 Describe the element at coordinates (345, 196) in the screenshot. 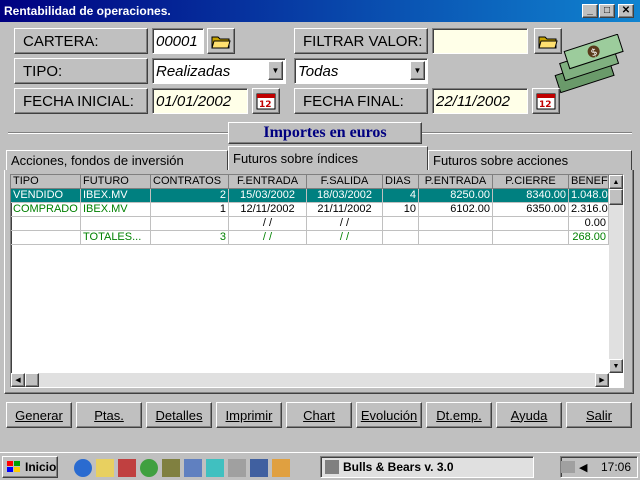

I see `cell: 18/03/2002` at that location.